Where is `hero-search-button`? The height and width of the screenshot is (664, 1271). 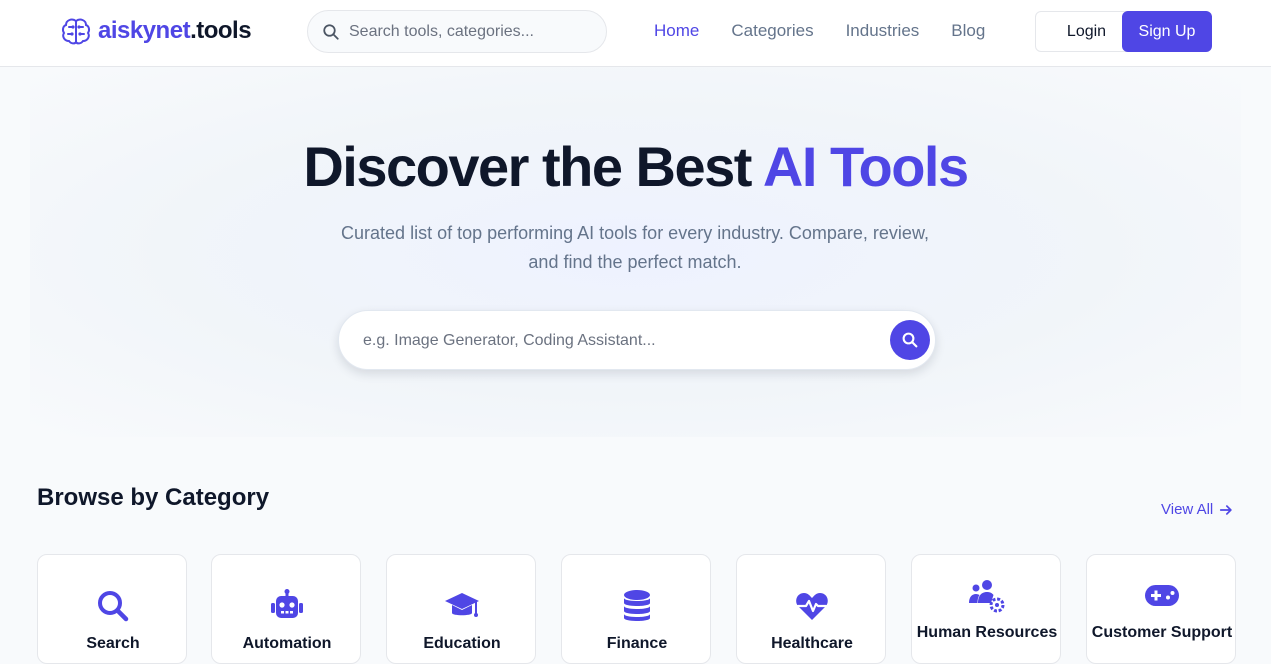 hero-search-button is located at coordinates (910, 340).